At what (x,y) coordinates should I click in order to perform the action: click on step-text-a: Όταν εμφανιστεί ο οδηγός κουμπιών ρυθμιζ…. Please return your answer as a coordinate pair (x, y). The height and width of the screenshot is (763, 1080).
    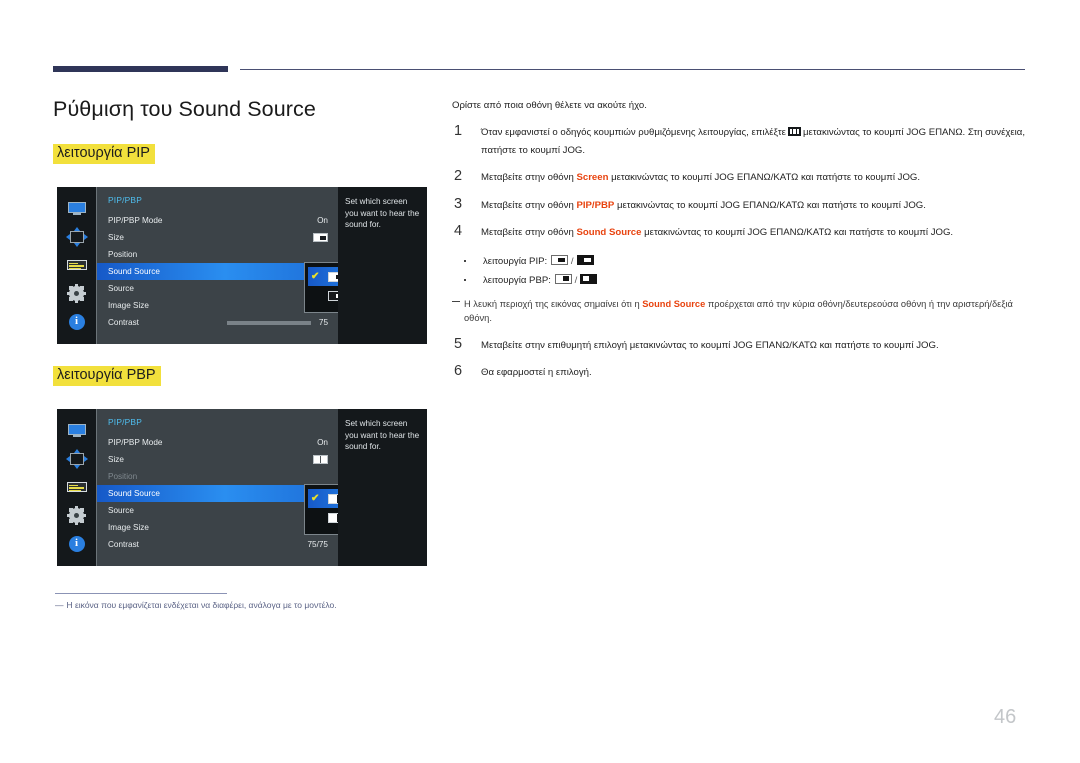
    Looking at the image, I should click on (633, 132).